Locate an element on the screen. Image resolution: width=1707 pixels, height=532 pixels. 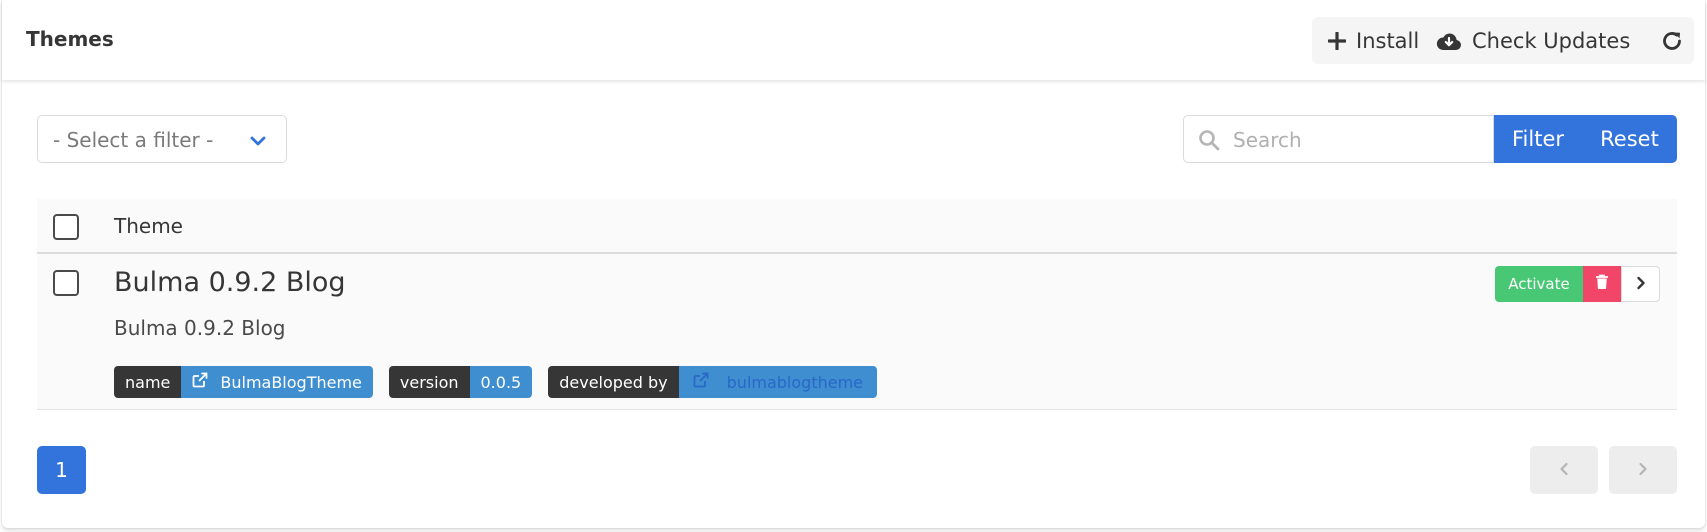
trash-icon is located at coordinates (1602, 284).